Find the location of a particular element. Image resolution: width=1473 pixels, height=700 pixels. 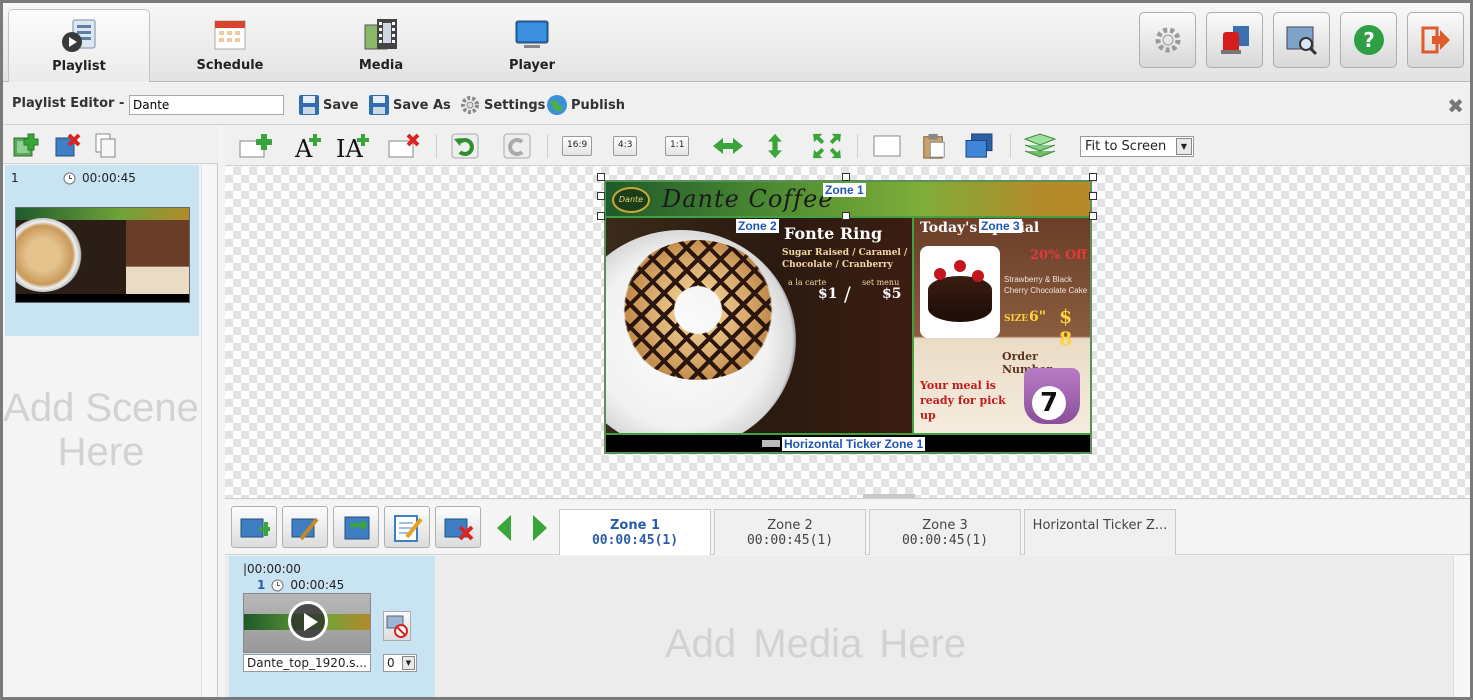

replace-media-button is located at coordinates (356, 527).